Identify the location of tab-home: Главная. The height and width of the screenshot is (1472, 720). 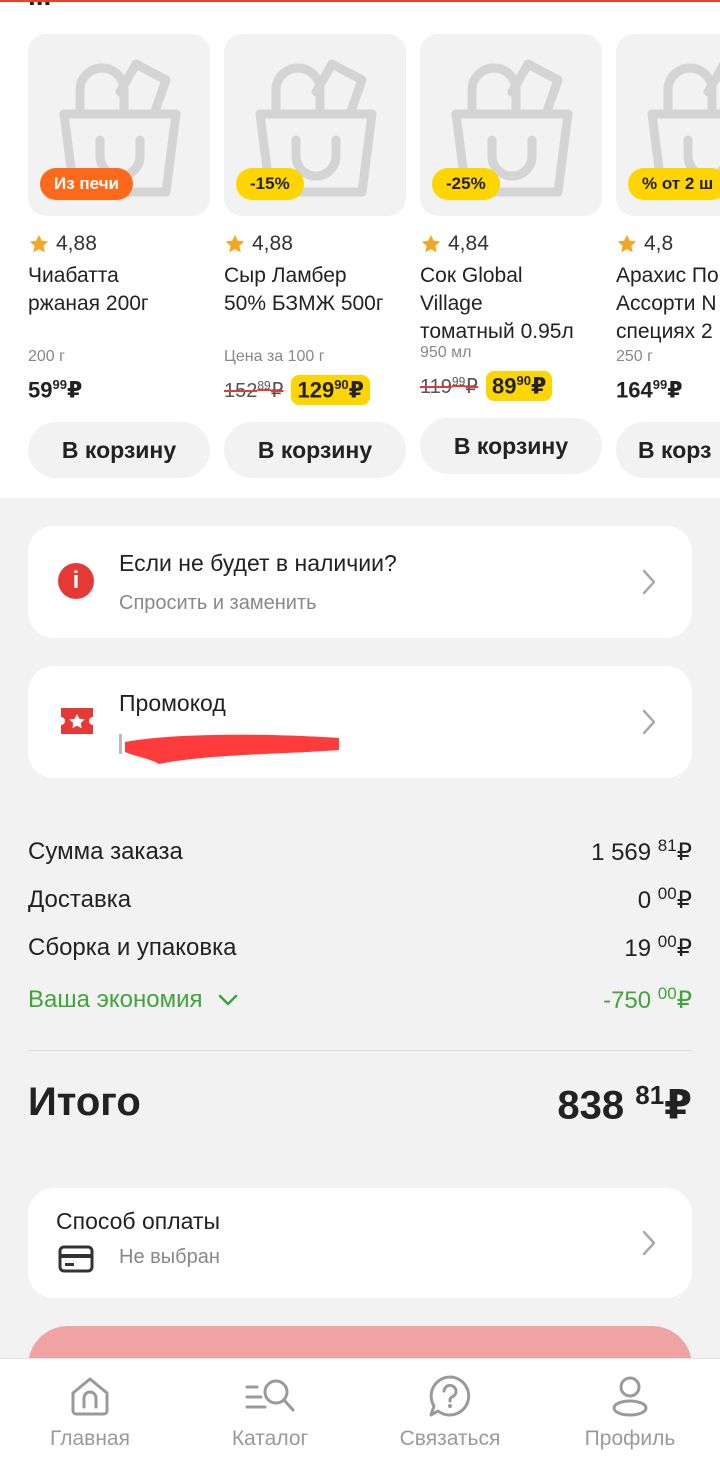
(90, 1415).